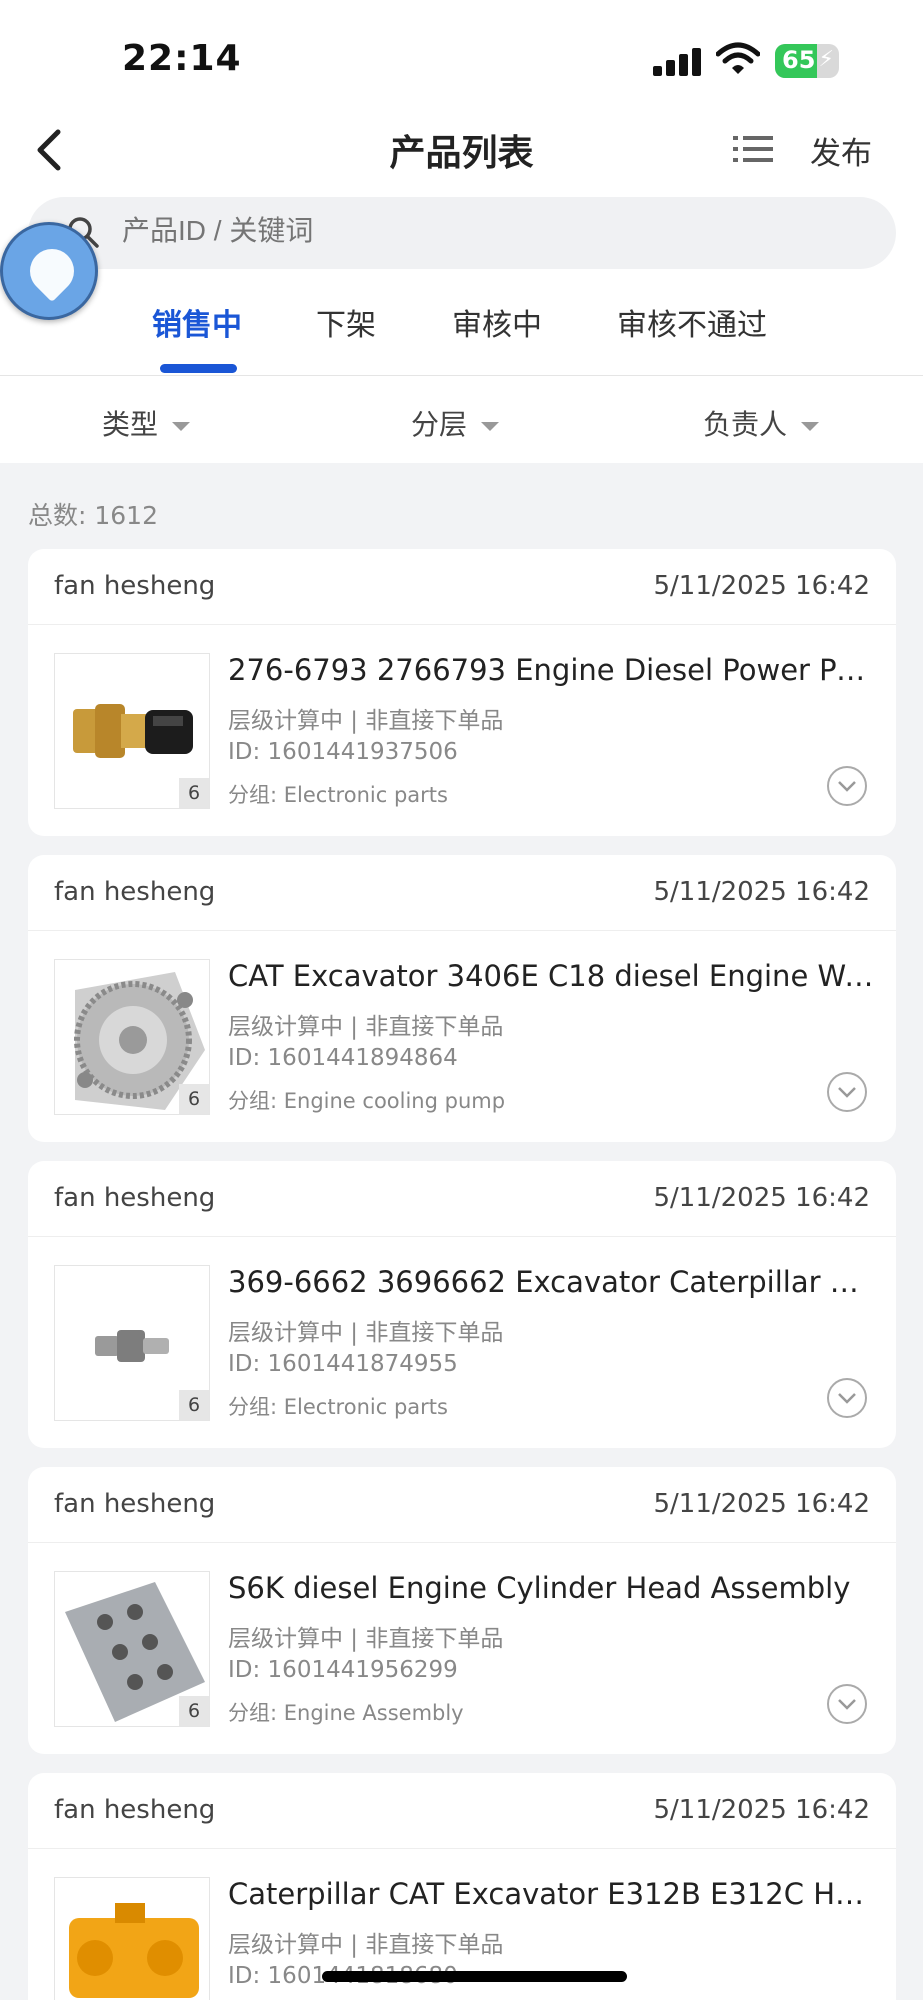 Image resolution: width=923 pixels, height=2000 pixels. Describe the element at coordinates (461, 153) in the screenshot. I see `page-title: 产品列表` at that location.